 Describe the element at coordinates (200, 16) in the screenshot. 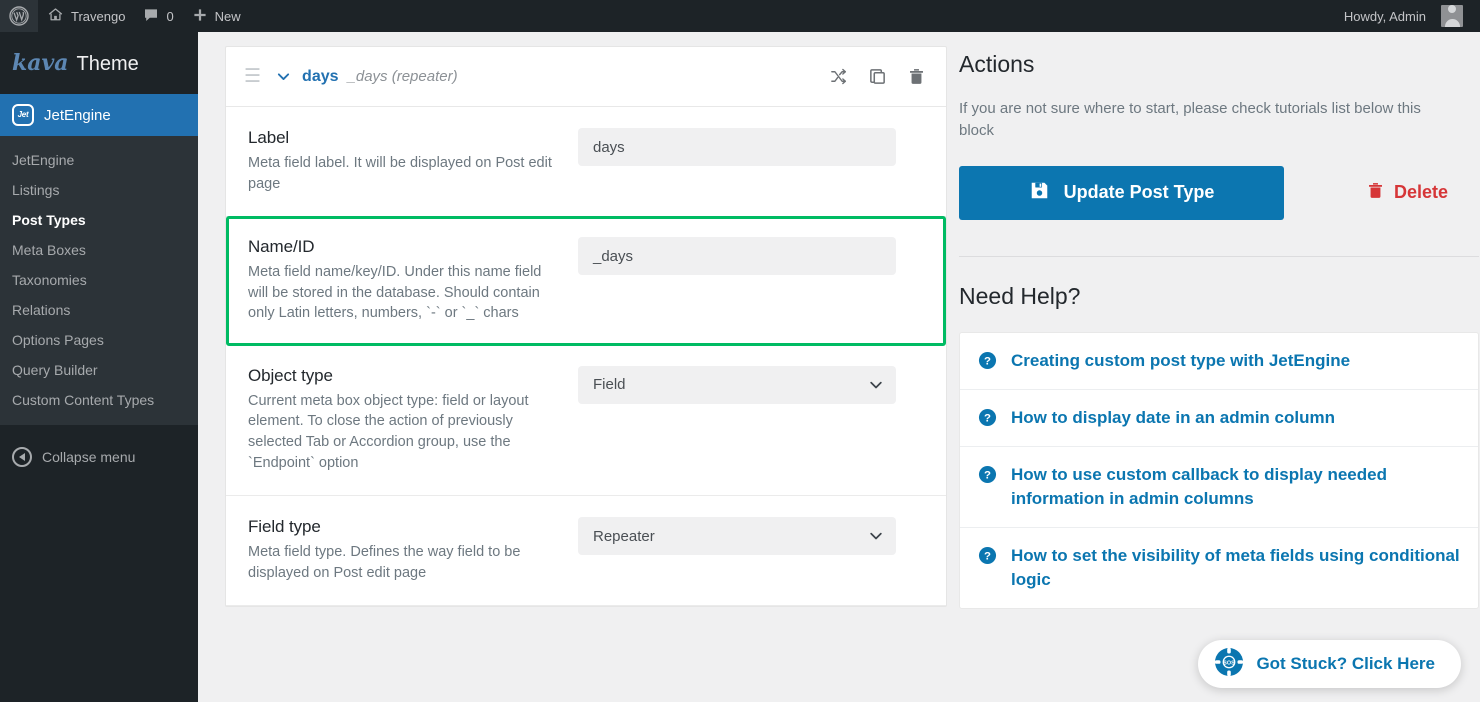

I see `plus-icon` at that location.